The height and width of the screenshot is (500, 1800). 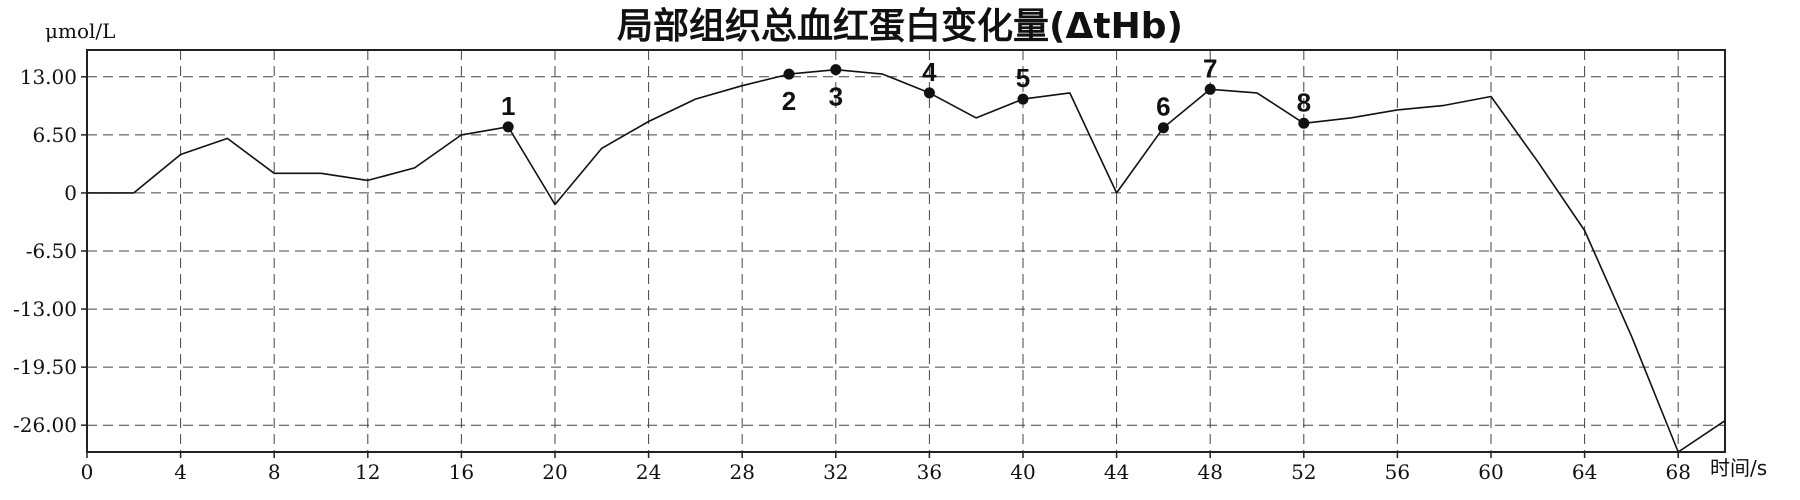 What do you see at coordinates (1210, 68) in the screenshot?
I see `marker-label: 7` at bounding box center [1210, 68].